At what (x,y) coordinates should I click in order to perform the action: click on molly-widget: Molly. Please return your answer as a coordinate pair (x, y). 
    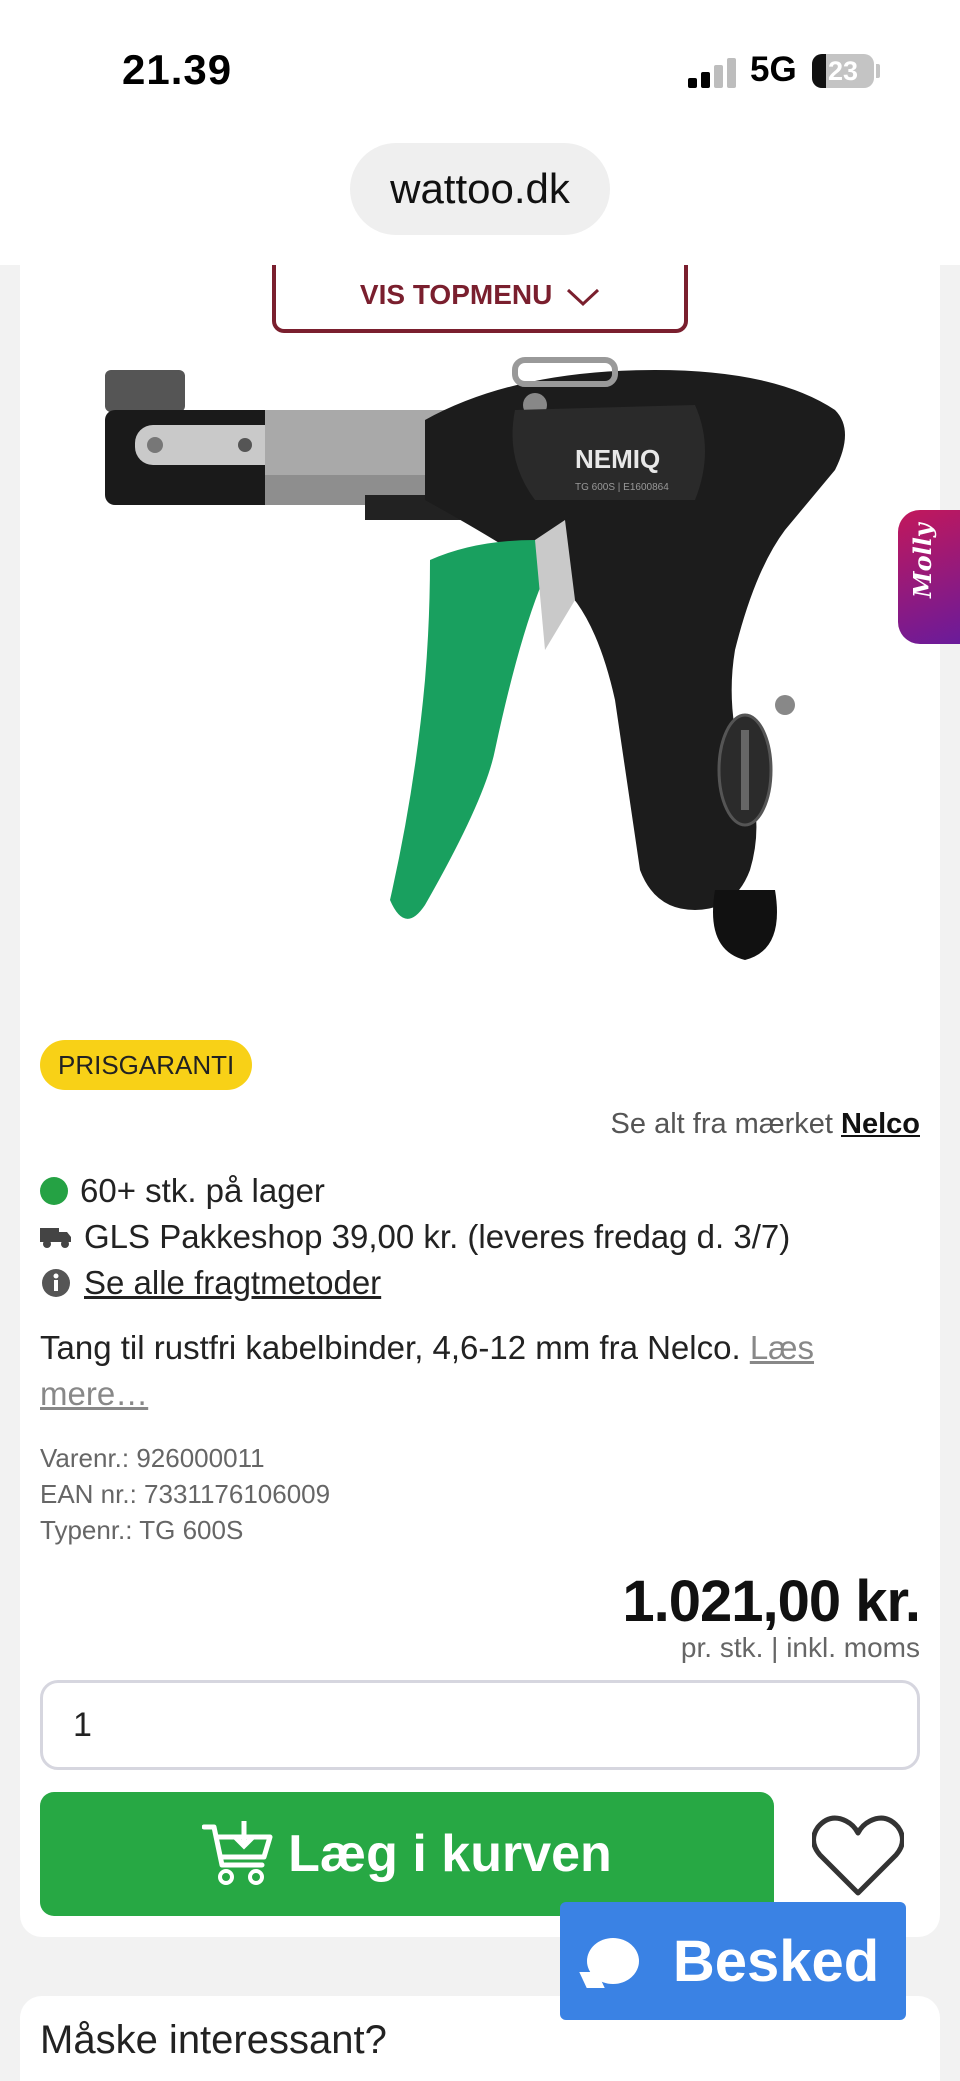
    Looking at the image, I should click on (929, 577).